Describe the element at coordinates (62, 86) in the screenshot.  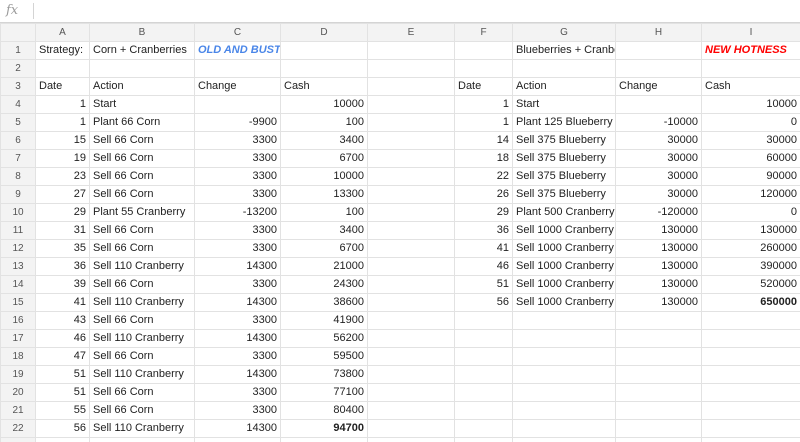
I see `table-header-cell: Date` at that location.